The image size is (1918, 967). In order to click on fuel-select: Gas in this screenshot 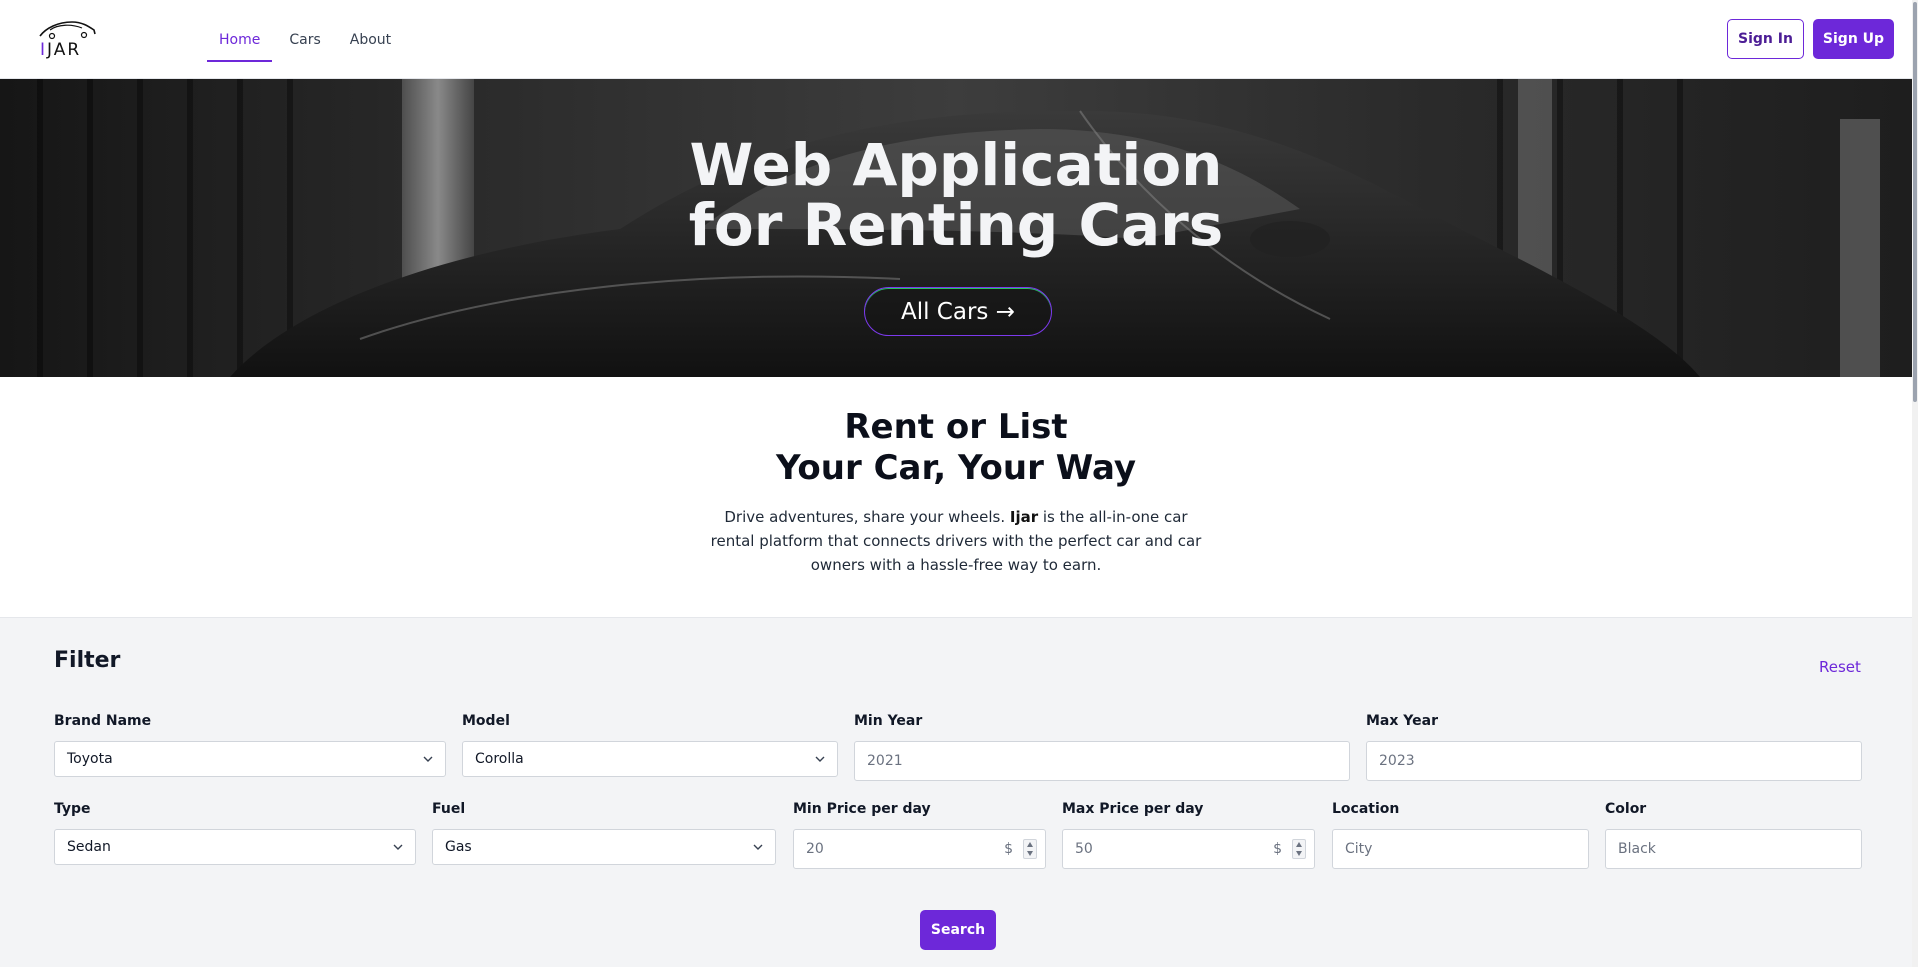, I will do `click(604, 847)`.